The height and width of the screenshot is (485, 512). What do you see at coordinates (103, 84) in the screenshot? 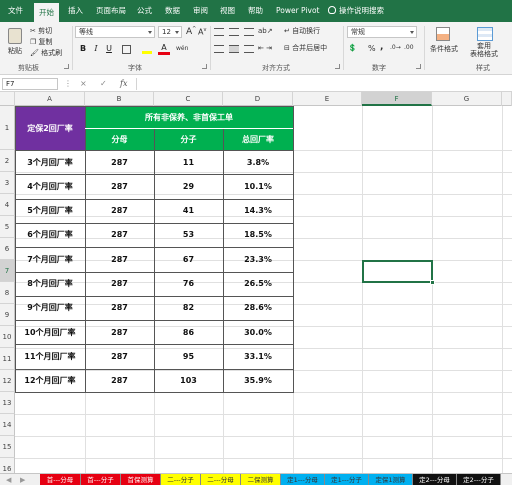
I see `enter-icon: ✓` at bounding box center [103, 84].